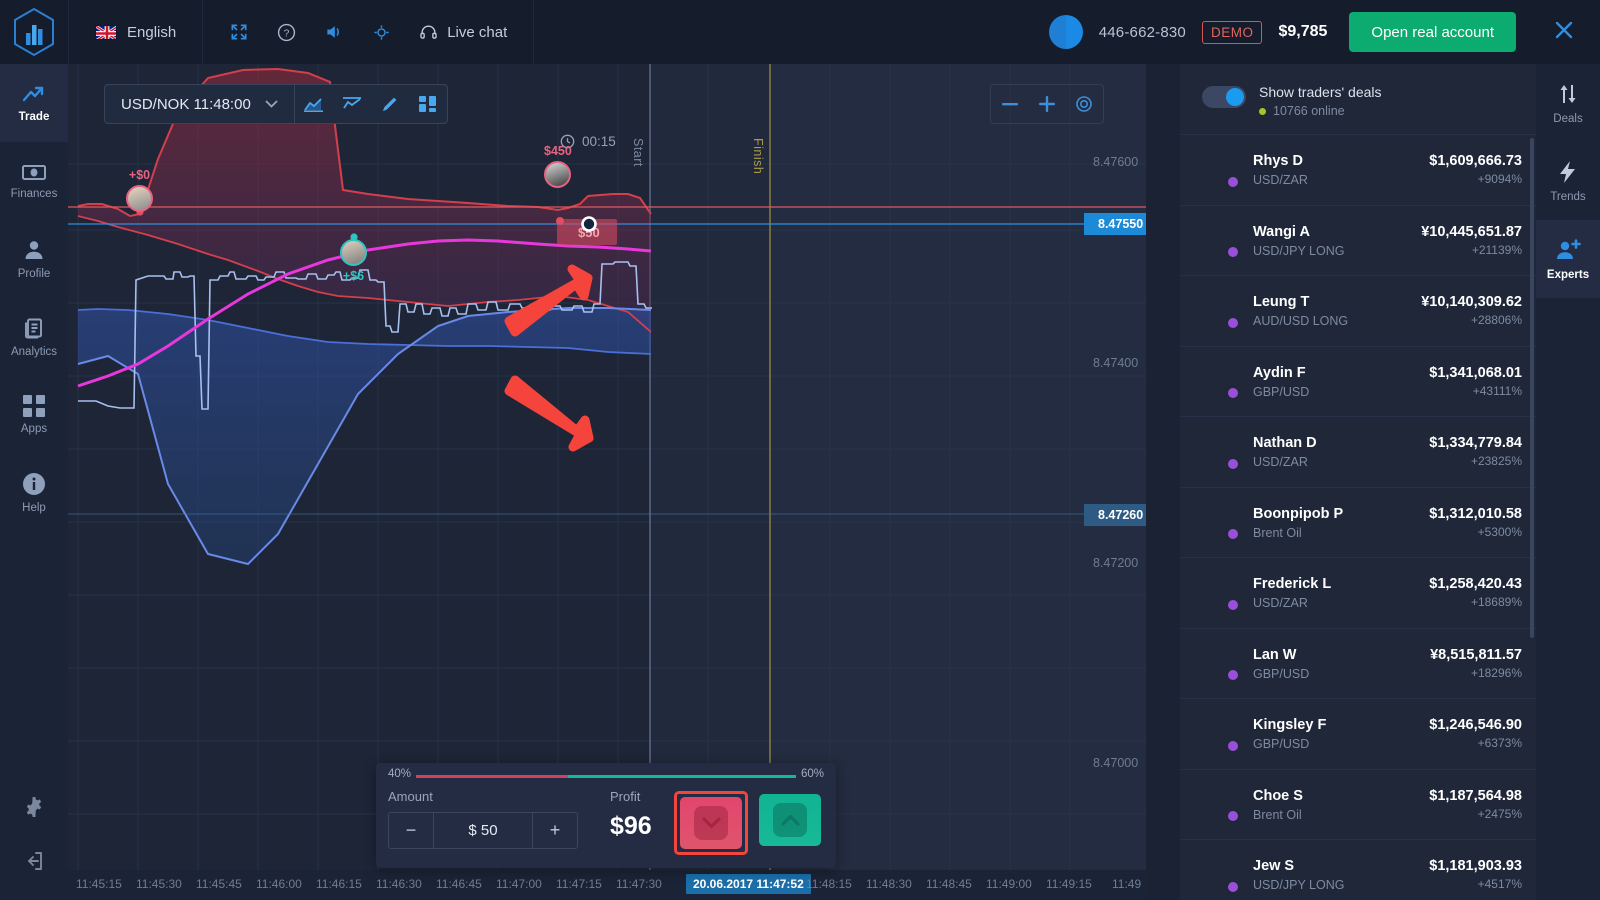  I want to click on line-chart-icon, so click(352, 104).